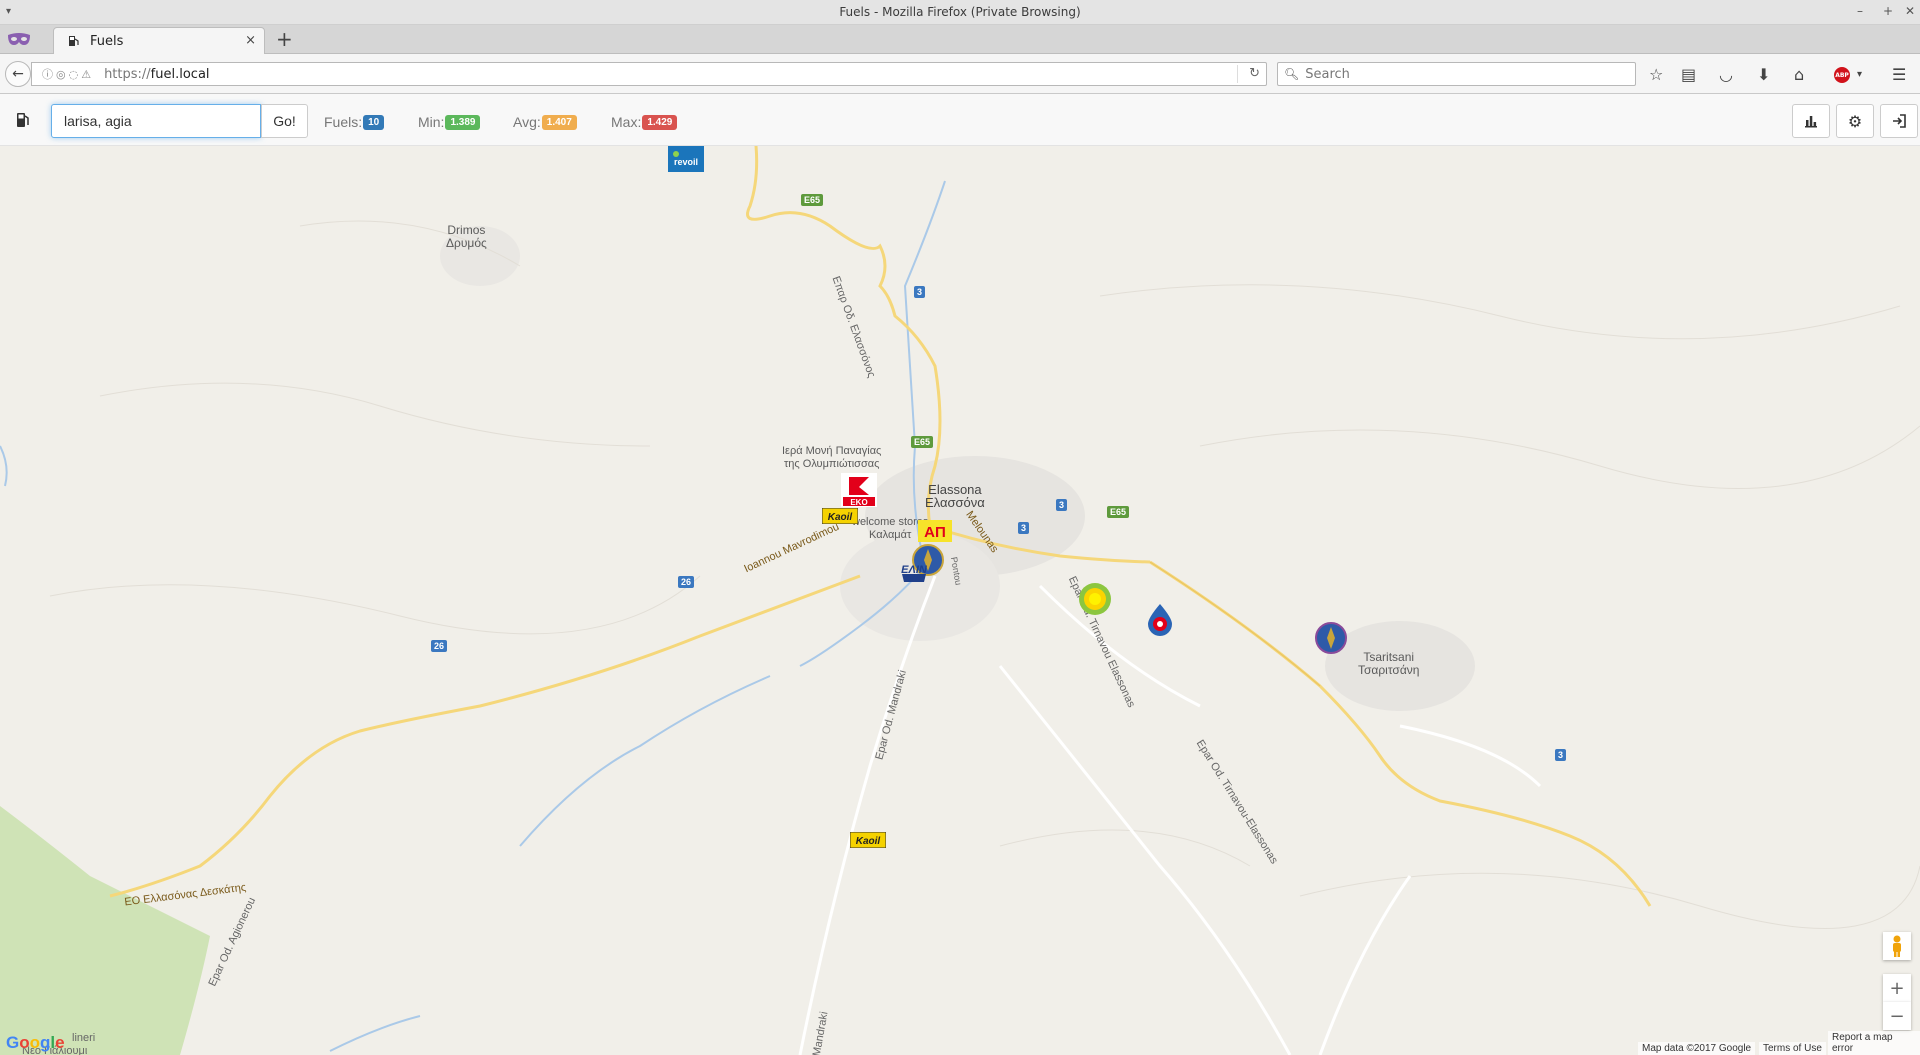  I want to click on min-label: Min:, so click(431, 122).